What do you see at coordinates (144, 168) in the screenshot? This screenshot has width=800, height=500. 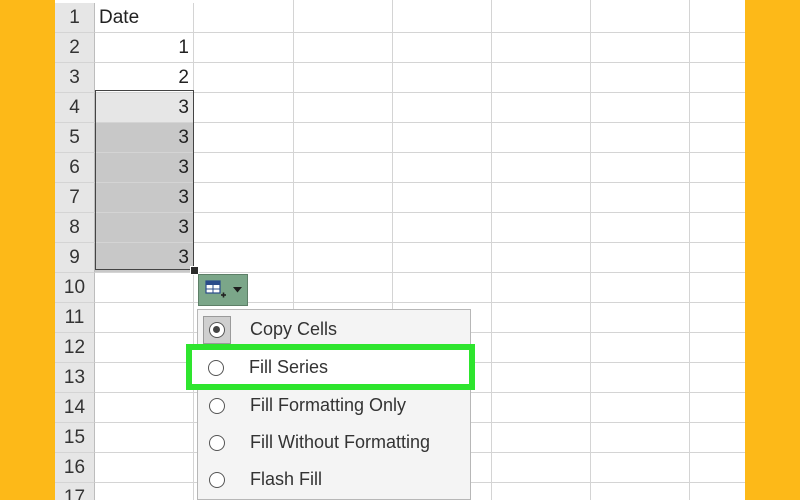 I see `cell-a6: 3` at bounding box center [144, 168].